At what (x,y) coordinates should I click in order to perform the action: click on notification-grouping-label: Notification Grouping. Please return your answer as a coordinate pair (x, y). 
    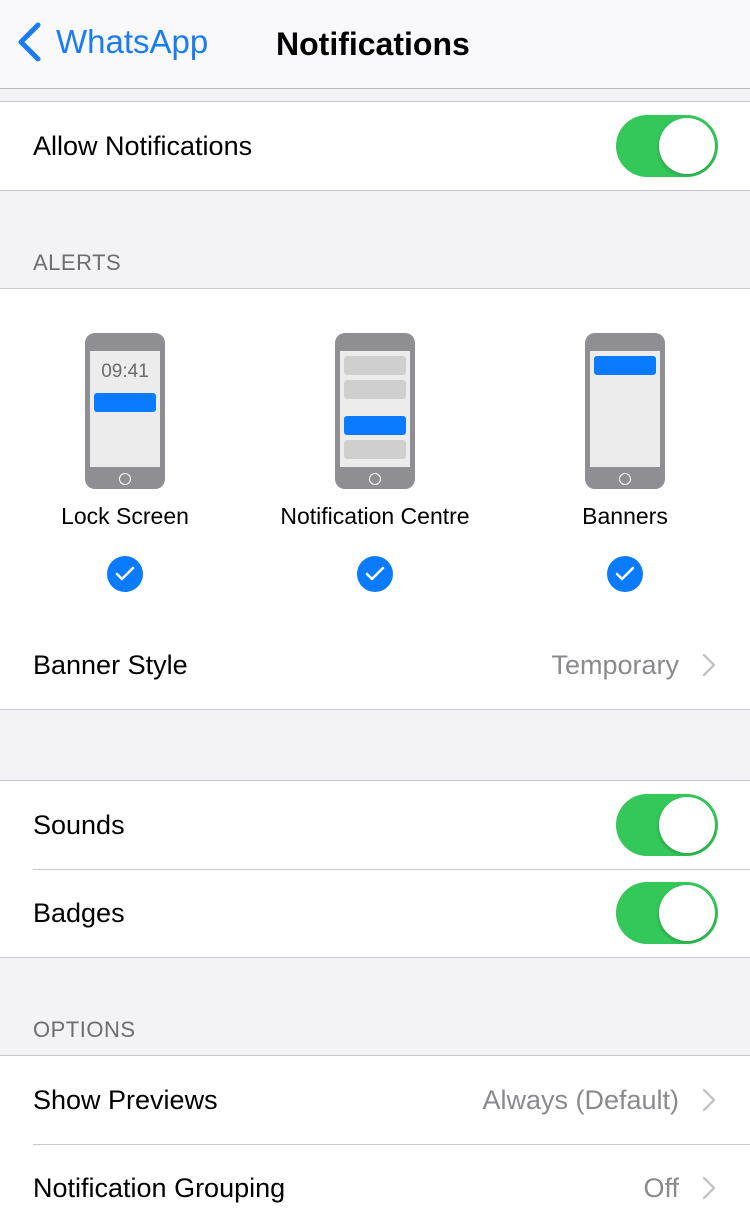
    Looking at the image, I should click on (159, 1187).